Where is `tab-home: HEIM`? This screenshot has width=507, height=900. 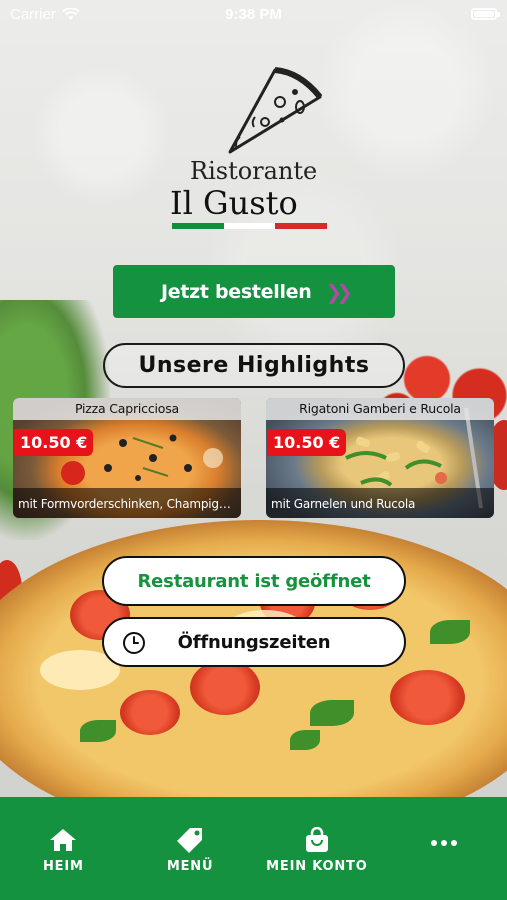
tab-home: HEIM is located at coordinates (63, 848).